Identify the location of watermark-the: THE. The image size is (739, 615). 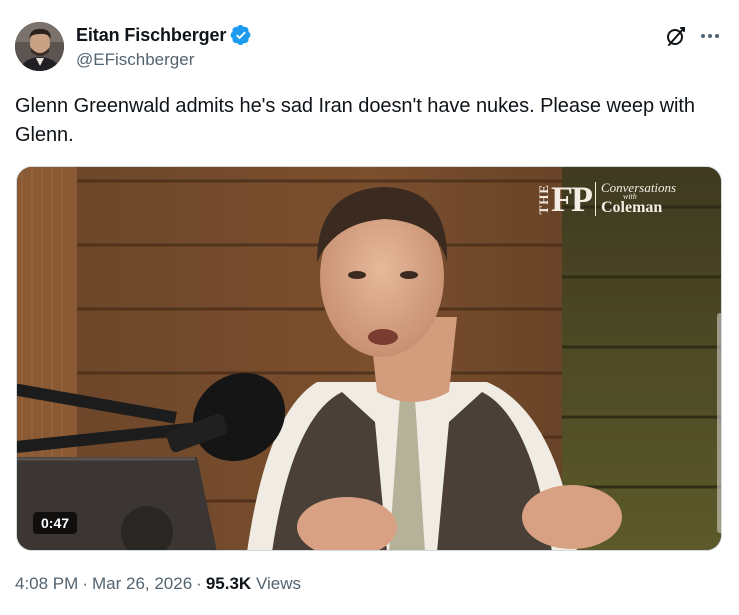
(543, 199).